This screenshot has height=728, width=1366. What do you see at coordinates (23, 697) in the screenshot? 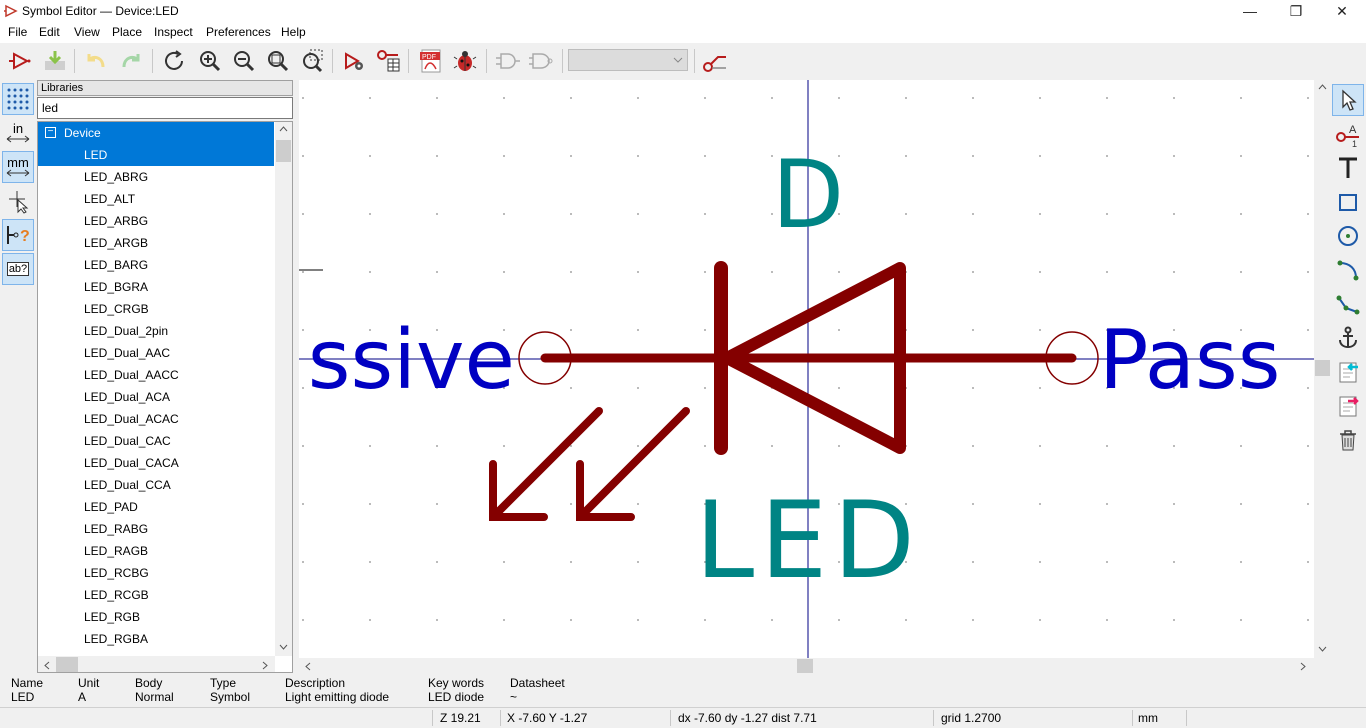
I see `info-value-name: LED` at bounding box center [23, 697].